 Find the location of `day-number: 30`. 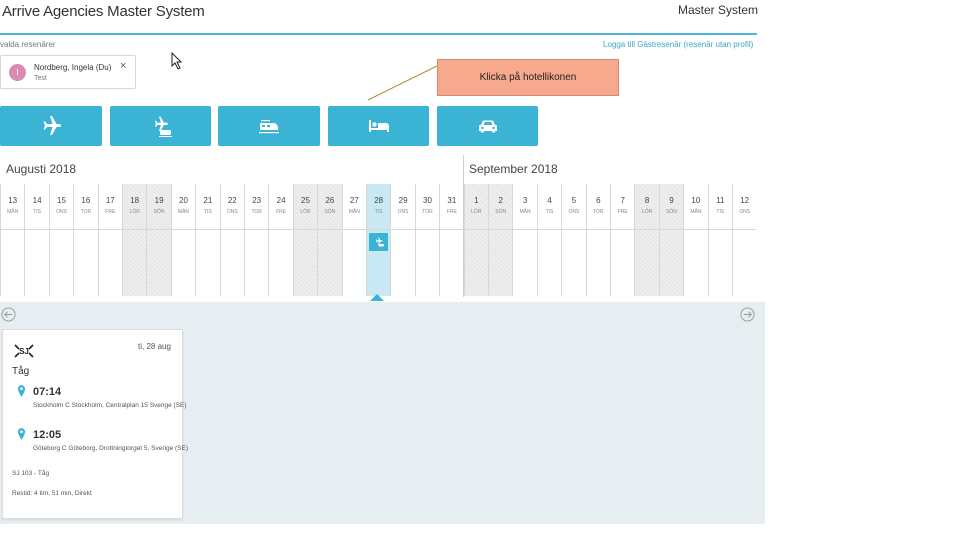

day-number: 30 is located at coordinates (427, 200).